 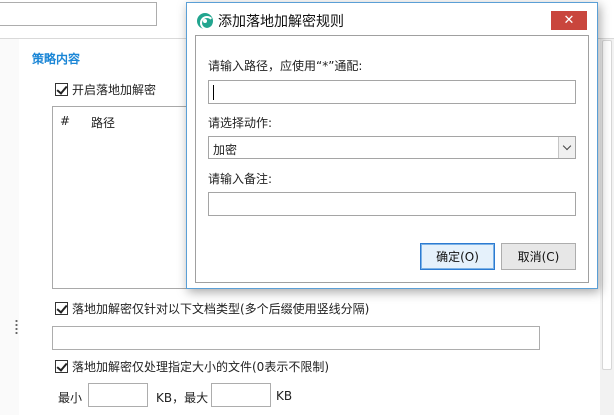 I want to click on size-limit-row: 落地加解密仅处理指定大小的文件(0表示不限制), so click(x=192, y=366).